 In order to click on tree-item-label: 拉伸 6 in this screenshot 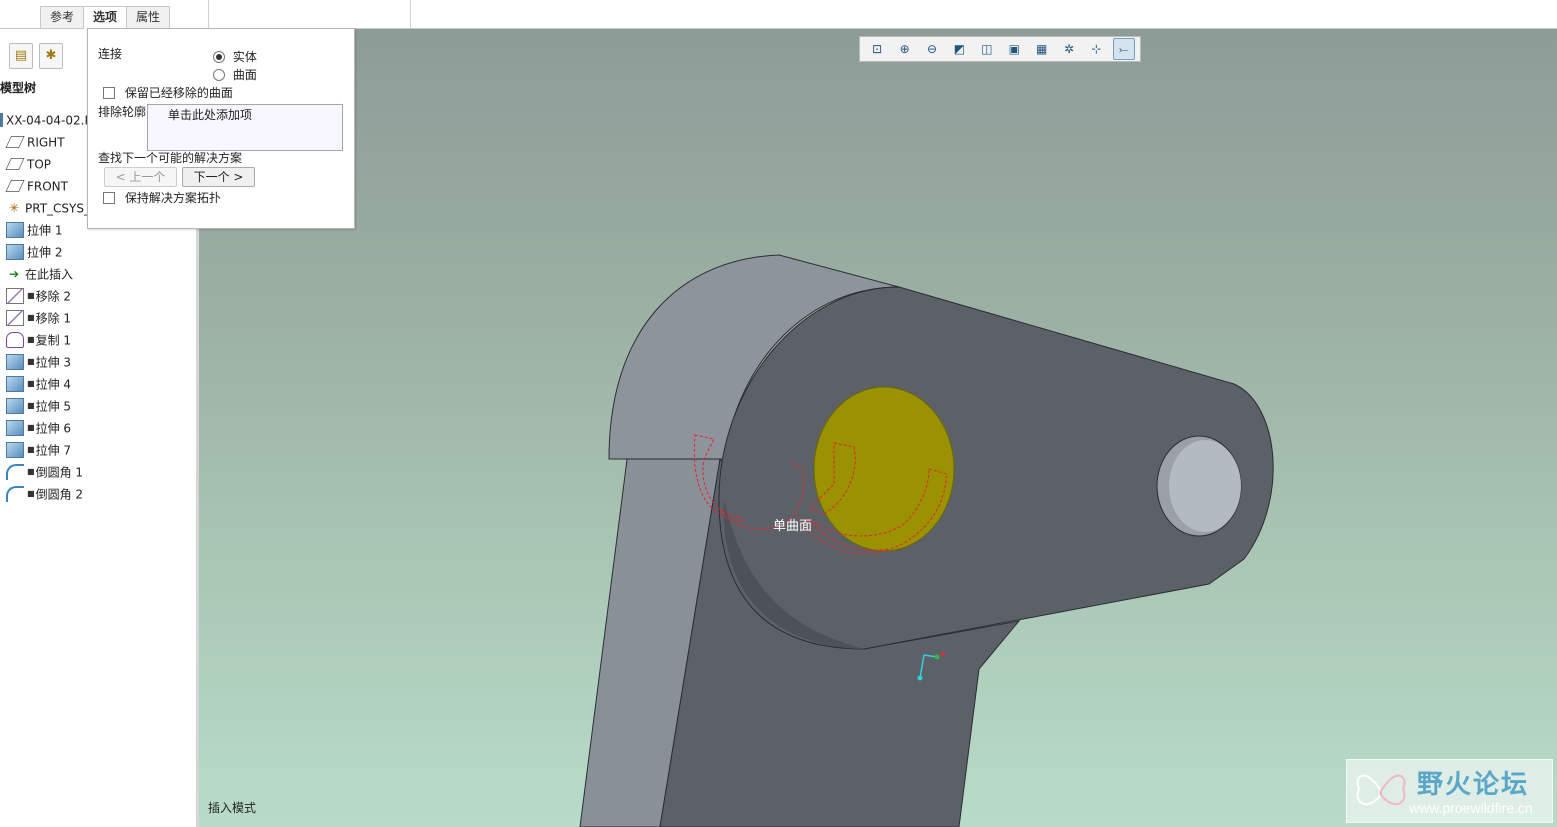, I will do `click(53, 428)`.